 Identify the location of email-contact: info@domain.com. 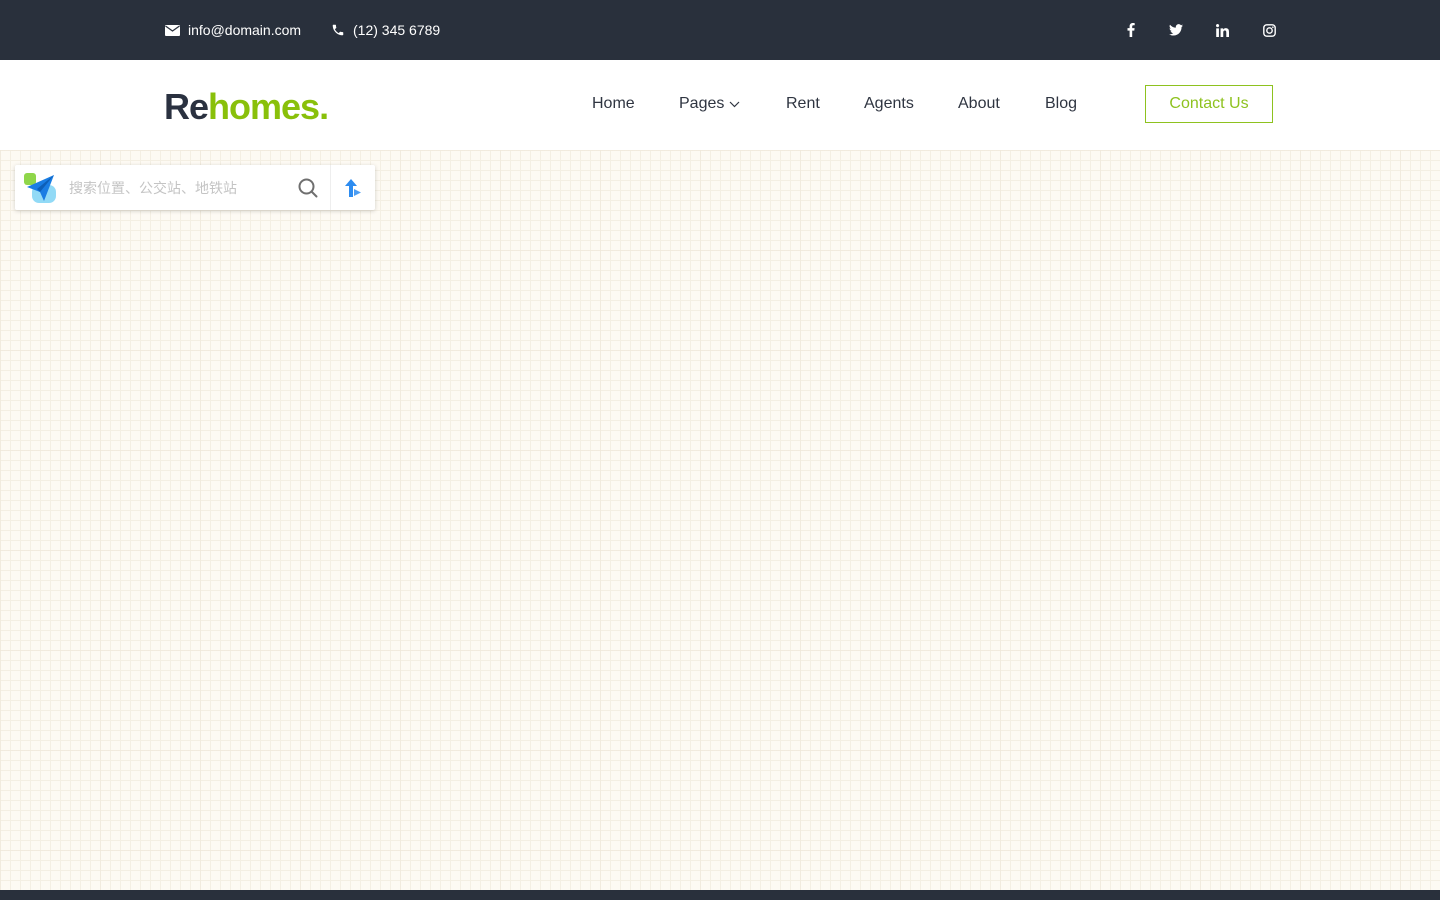
(233, 30).